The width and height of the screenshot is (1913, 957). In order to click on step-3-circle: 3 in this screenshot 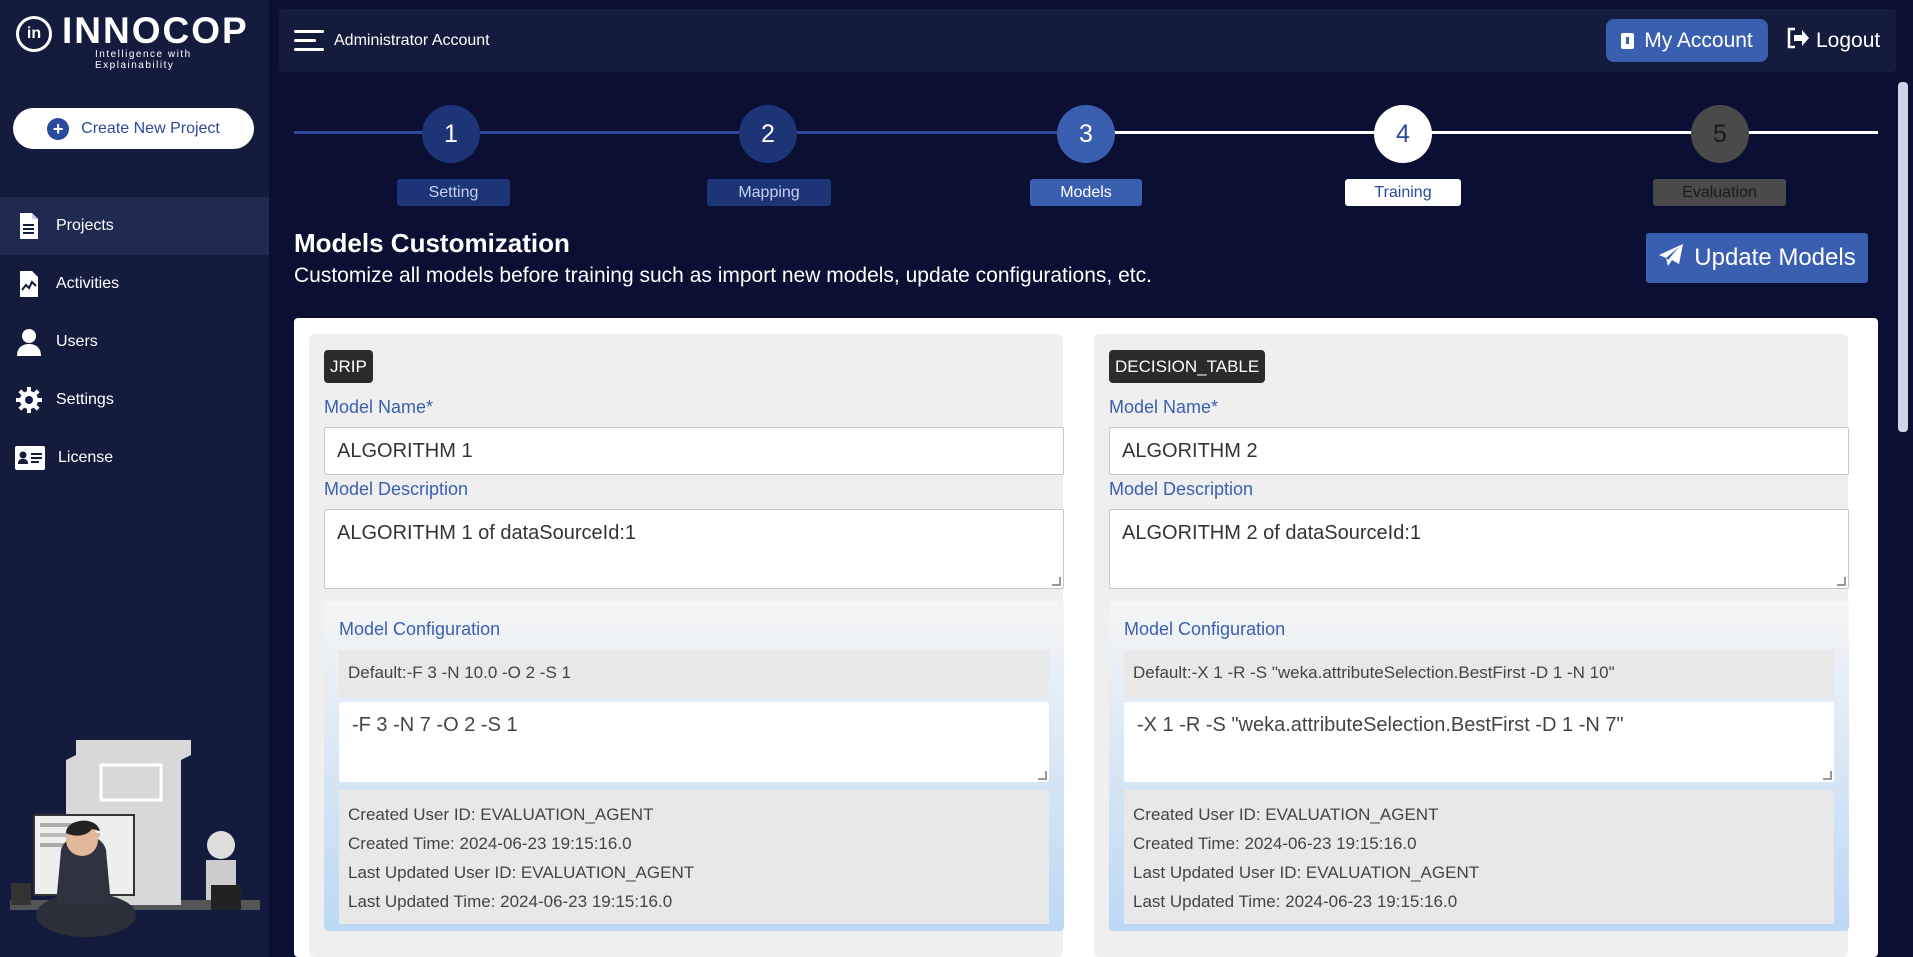, I will do `click(1086, 134)`.